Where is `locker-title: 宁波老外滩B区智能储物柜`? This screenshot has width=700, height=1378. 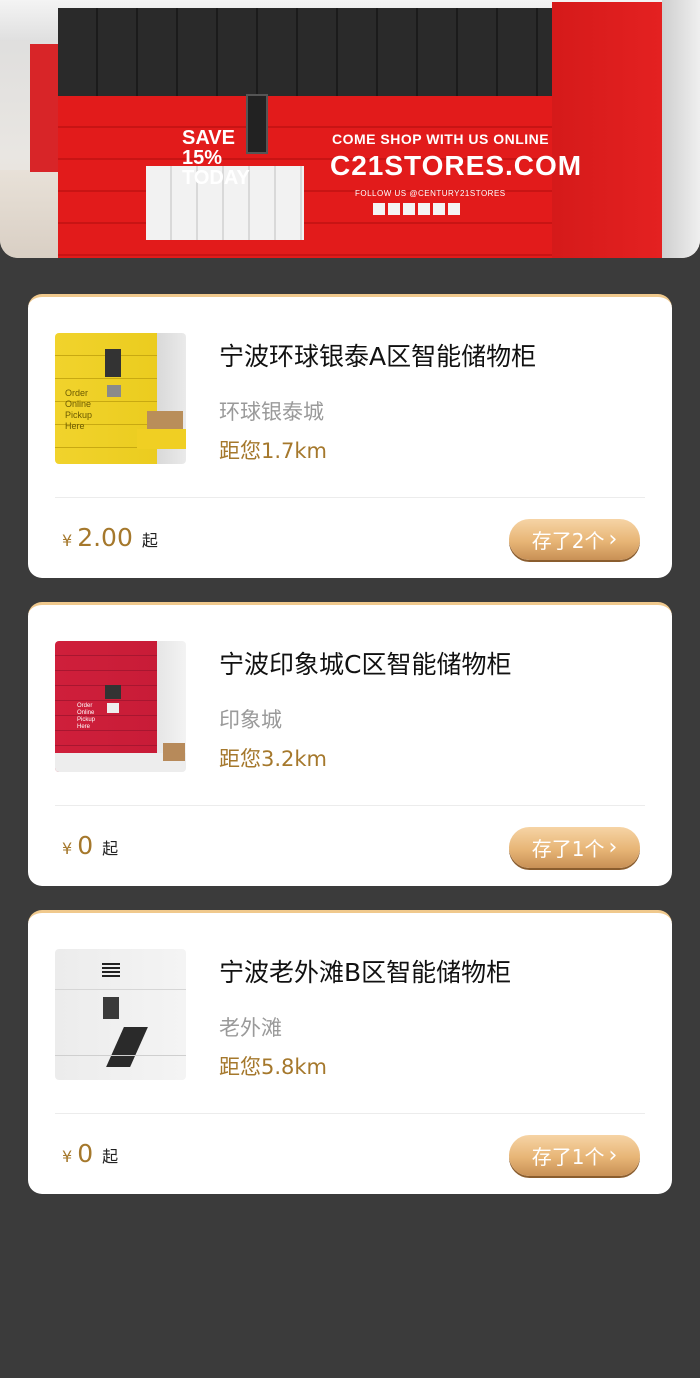
locker-title: 宁波老外滩B区智能储物柜 is located at coordinates (365, 972).